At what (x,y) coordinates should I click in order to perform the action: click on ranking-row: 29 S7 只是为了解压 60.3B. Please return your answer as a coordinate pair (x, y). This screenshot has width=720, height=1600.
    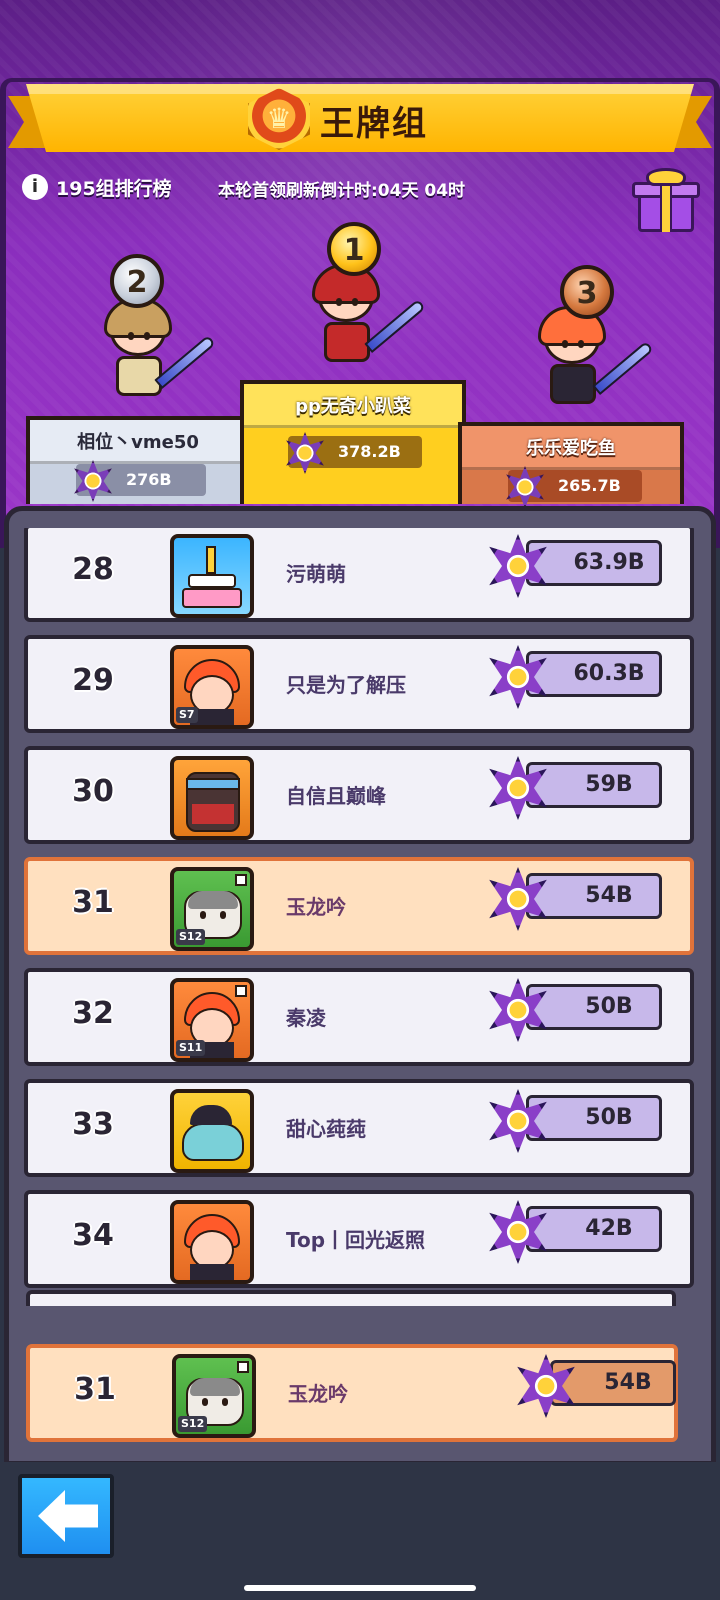
    Looking at the image, I should click on (359, 684).